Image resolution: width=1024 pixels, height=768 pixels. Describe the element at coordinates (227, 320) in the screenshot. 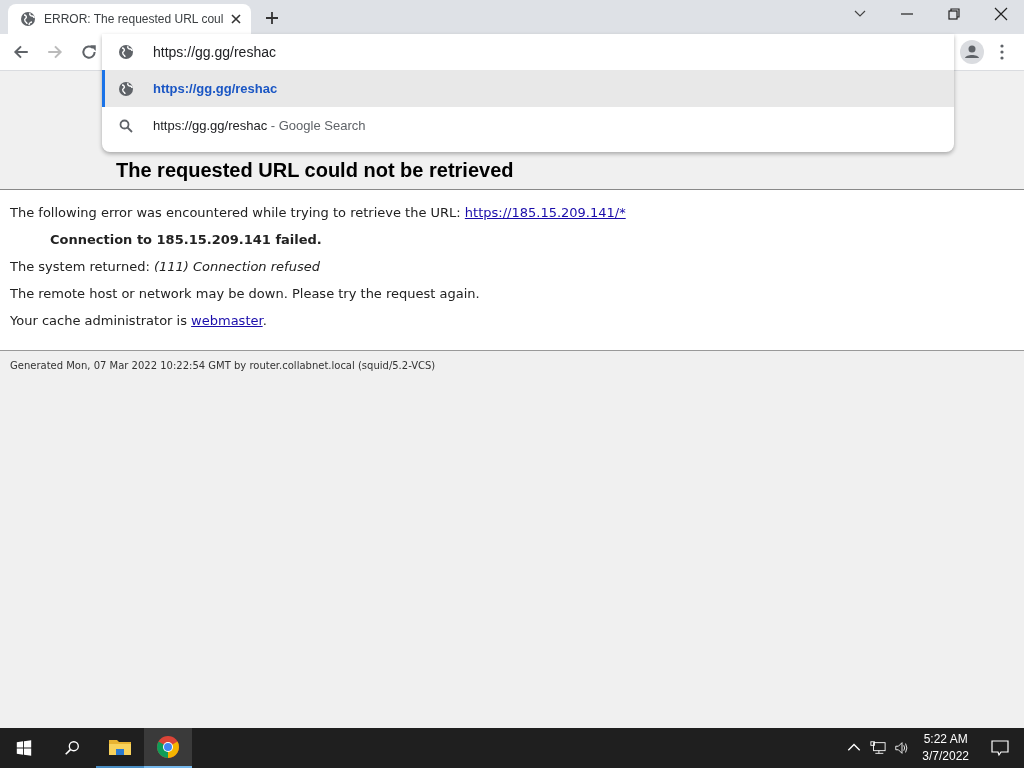

I see `webmaster-link: webmaster` at that location.